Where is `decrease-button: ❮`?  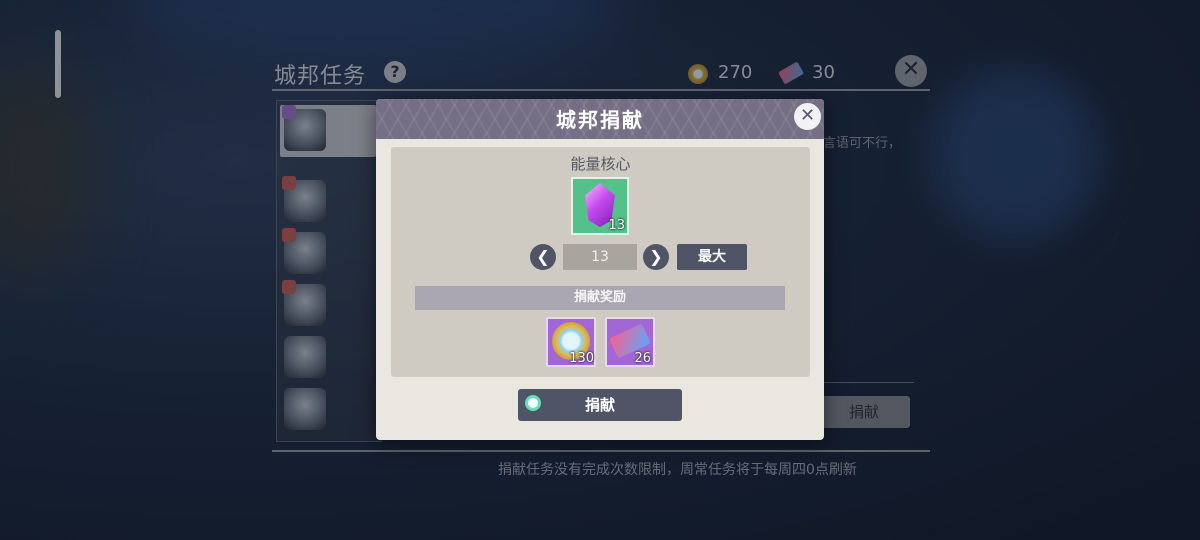 decrease-button: ❮ is located at coordinates (543, 257).